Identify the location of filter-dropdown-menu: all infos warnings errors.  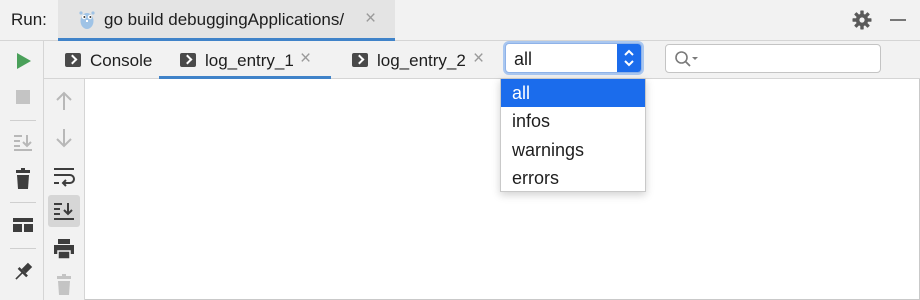
(573, 135).